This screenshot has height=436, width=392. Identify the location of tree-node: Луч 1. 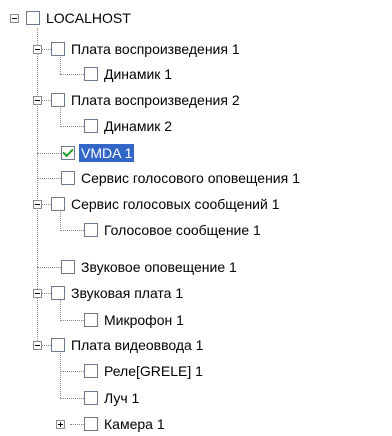
(112, 398).